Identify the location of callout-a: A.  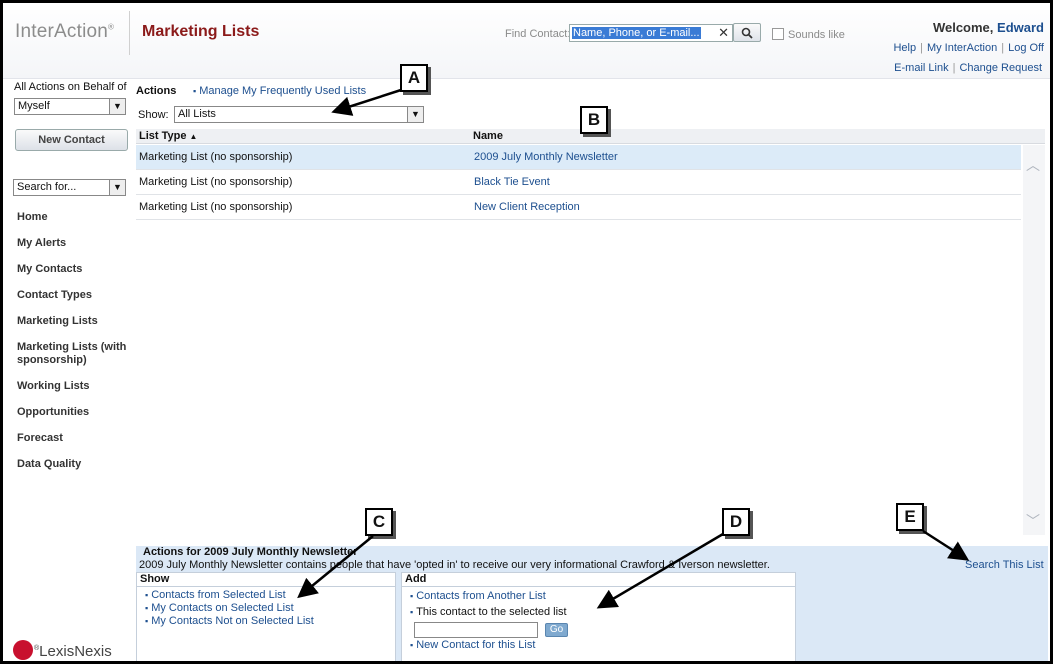
(414, 78).